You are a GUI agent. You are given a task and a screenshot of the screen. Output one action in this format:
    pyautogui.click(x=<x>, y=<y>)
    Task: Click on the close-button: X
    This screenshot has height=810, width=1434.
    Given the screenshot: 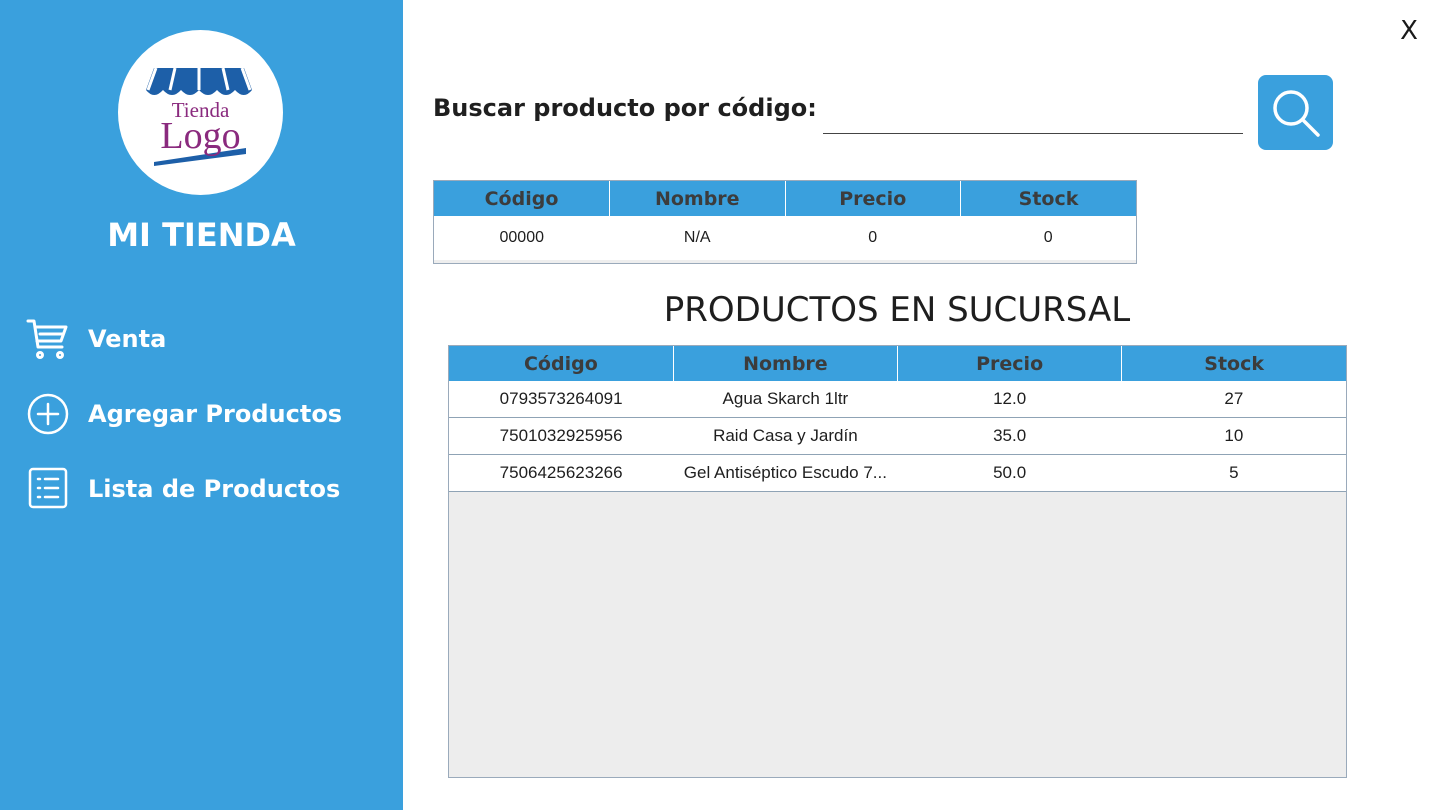 What is the action you would take?
    pyautogui.click(x=1409, y=33)
    